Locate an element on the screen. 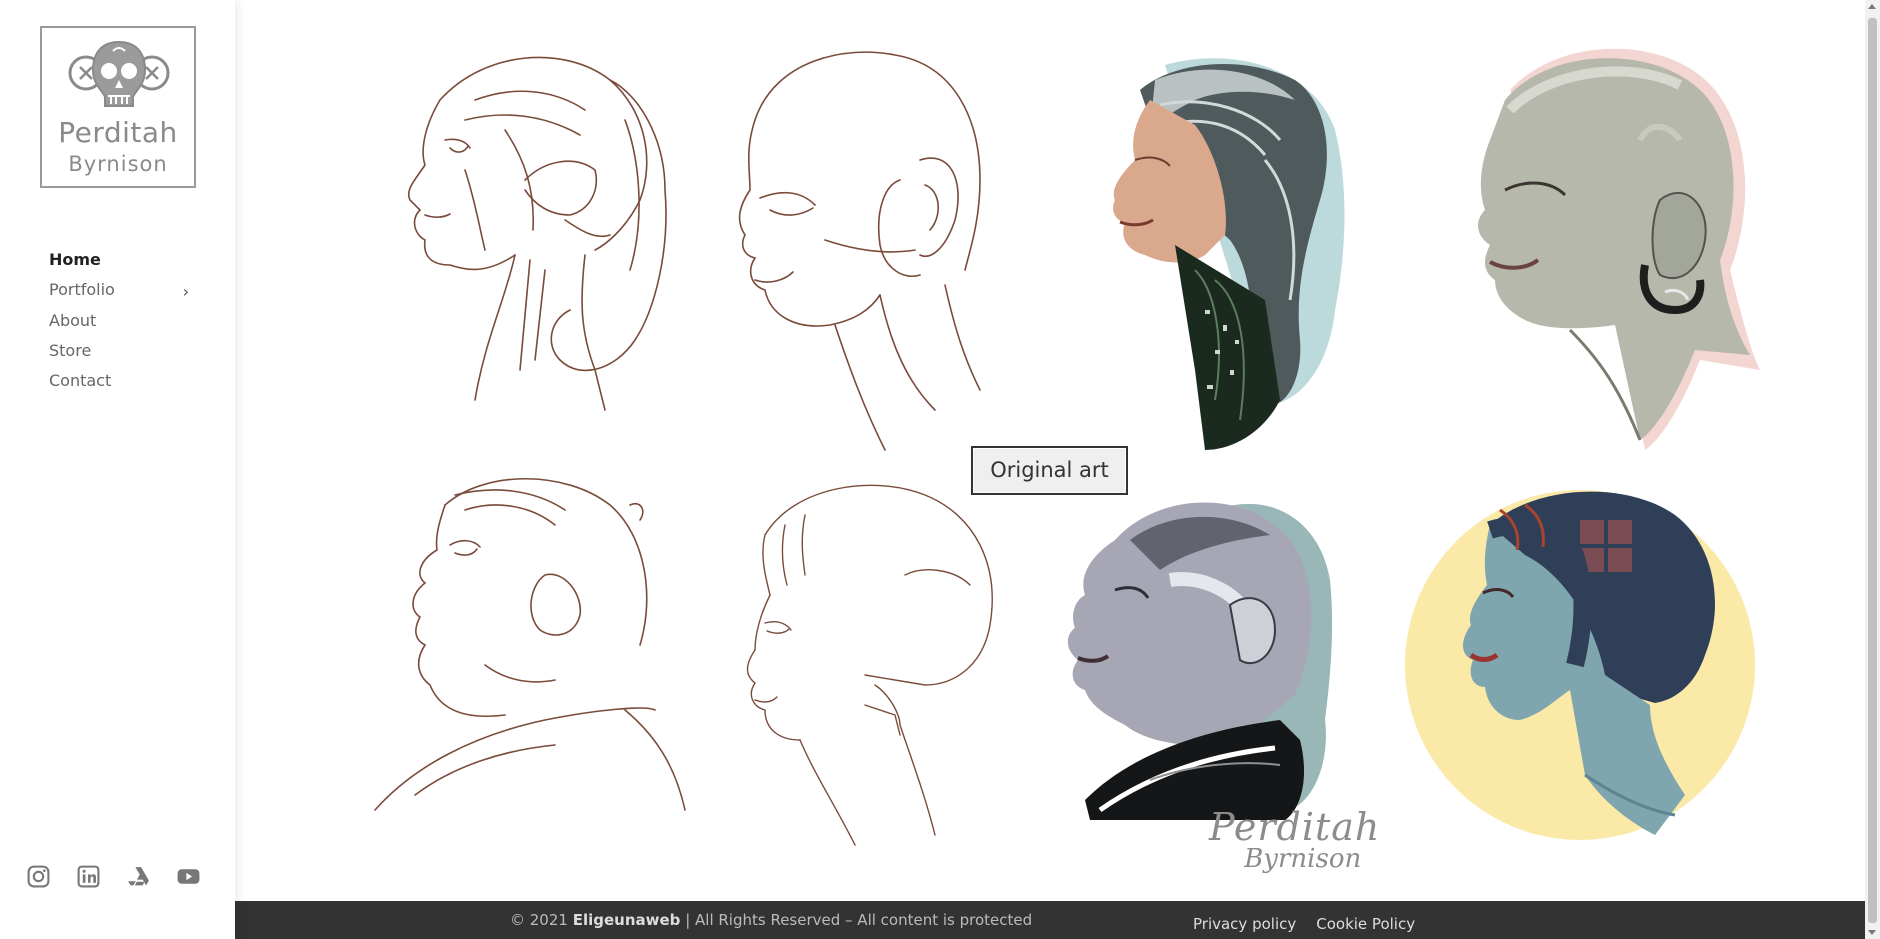  painting-old-woman-grey-hair is located at coordinates (1229, 254).